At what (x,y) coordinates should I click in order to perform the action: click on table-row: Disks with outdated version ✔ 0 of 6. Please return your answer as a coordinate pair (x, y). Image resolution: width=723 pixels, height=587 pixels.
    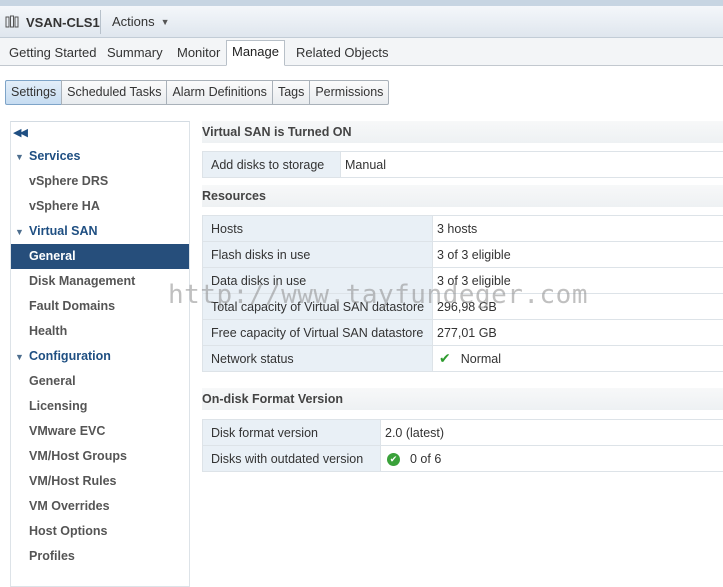
    Looking at the image, I should click on (462, 458).